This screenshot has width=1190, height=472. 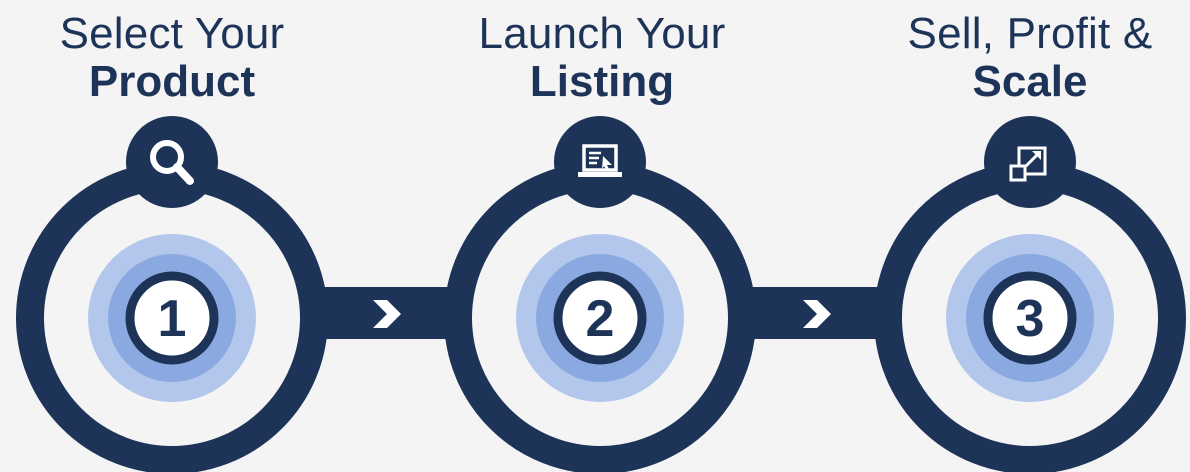 I want to click on step-1-icon-badge, so click(x=172, y=162).